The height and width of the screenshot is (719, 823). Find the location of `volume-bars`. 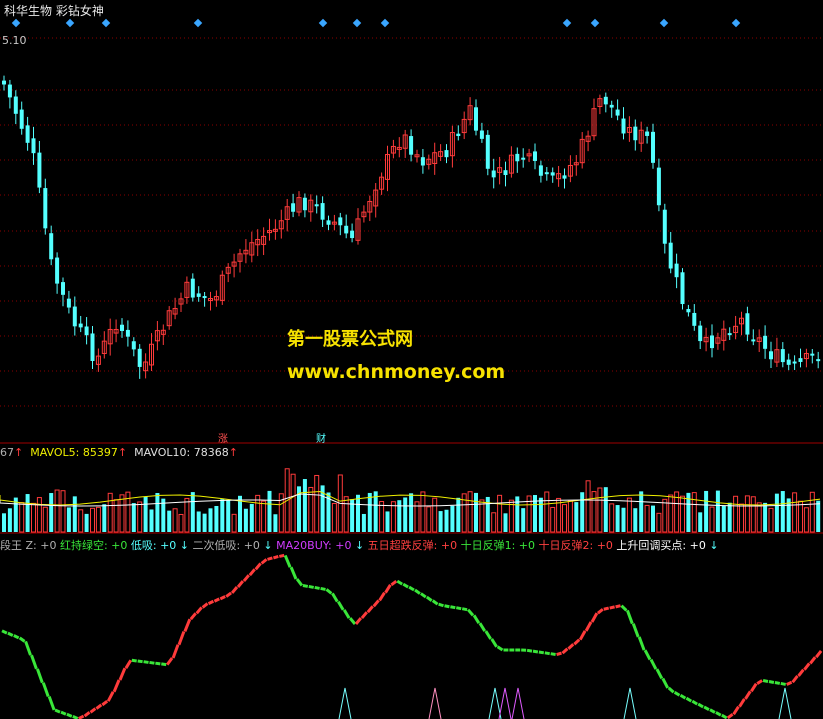

volume-bars is located at coordinates (410, 500).